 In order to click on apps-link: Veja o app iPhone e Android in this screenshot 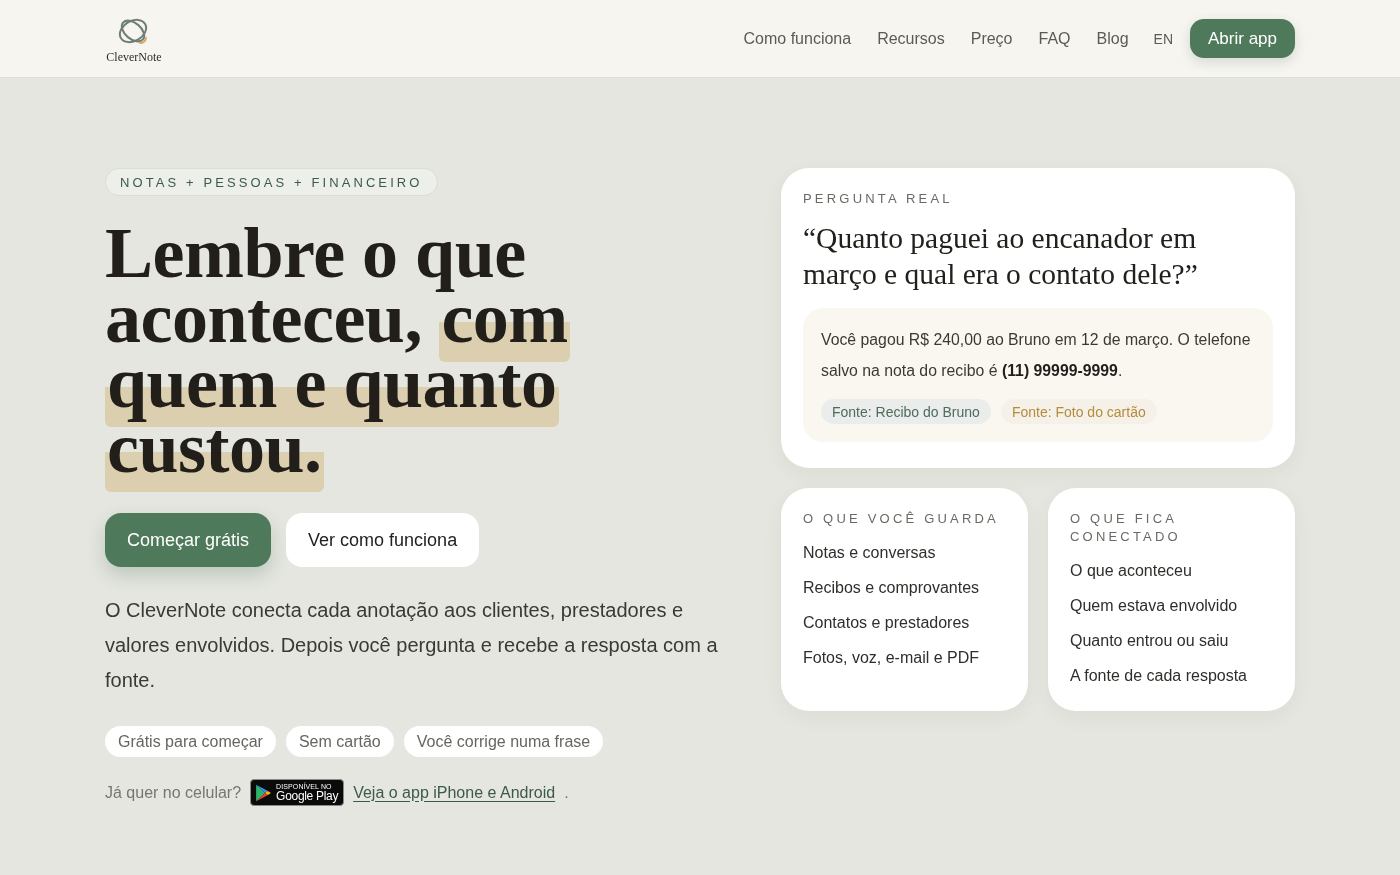, I will do `click(454, 792)`.